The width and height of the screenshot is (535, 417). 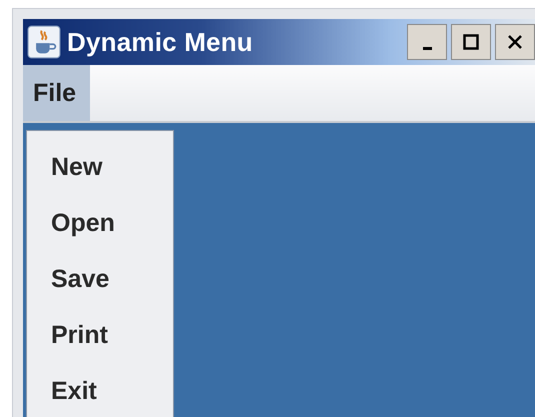 I want to click on menu-item: Print, so click(x=100, y=335).